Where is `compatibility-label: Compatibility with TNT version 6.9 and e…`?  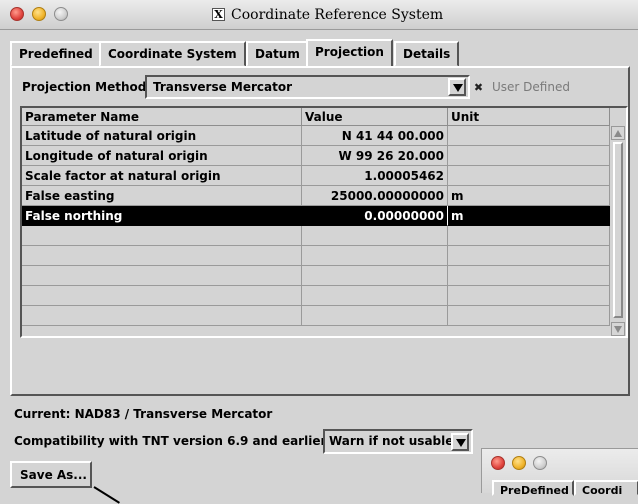 compatibility-label: Compatibility with TNT version 6.9 and e… is located at coordinates (173, 441).